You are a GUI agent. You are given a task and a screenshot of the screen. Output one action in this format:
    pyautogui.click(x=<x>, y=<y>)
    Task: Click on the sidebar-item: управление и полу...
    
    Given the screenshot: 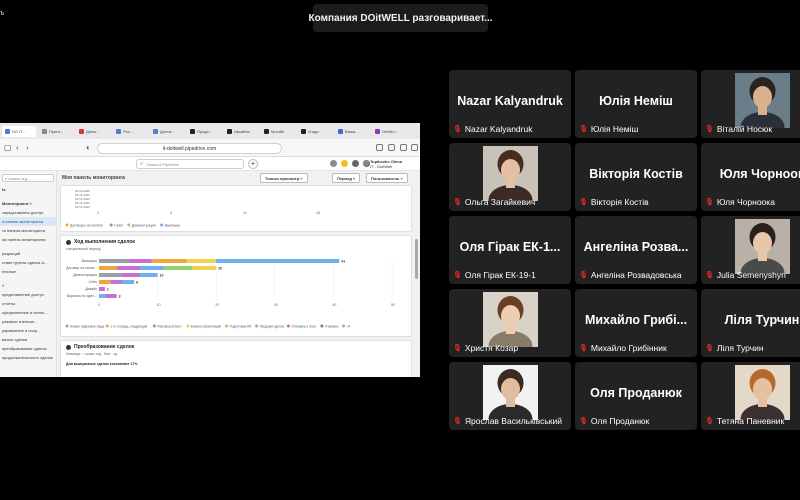 What is the action you would take?
    pyautogui.click(x=28, y=330)
    